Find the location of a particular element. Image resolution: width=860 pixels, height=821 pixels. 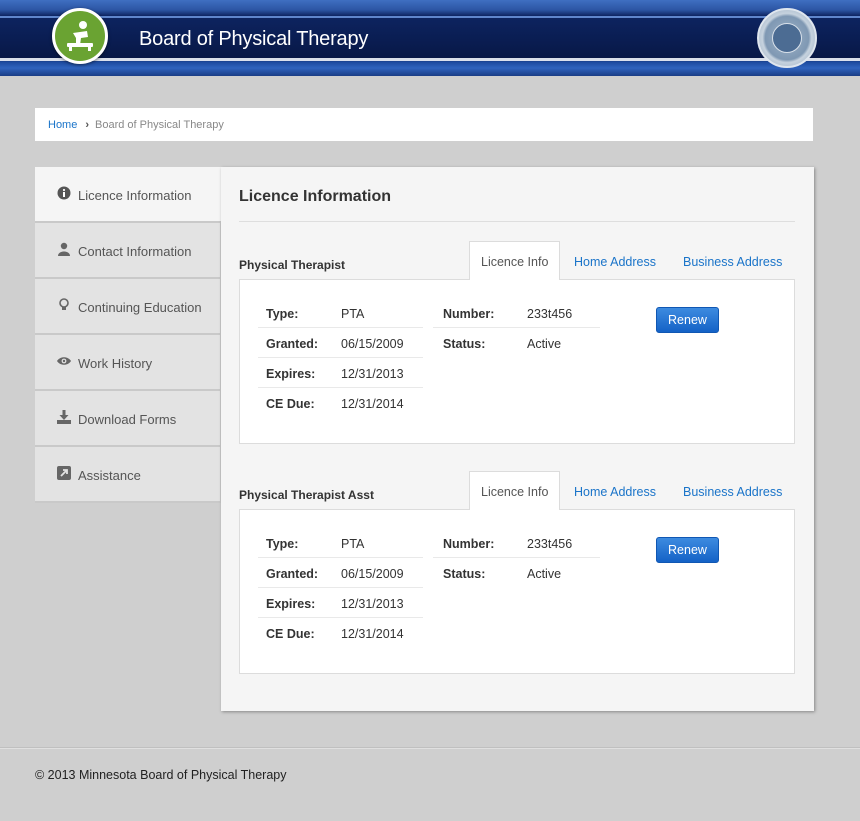

sidebar-item-download-forms: Download Forms is located at coordinates (128, 419).